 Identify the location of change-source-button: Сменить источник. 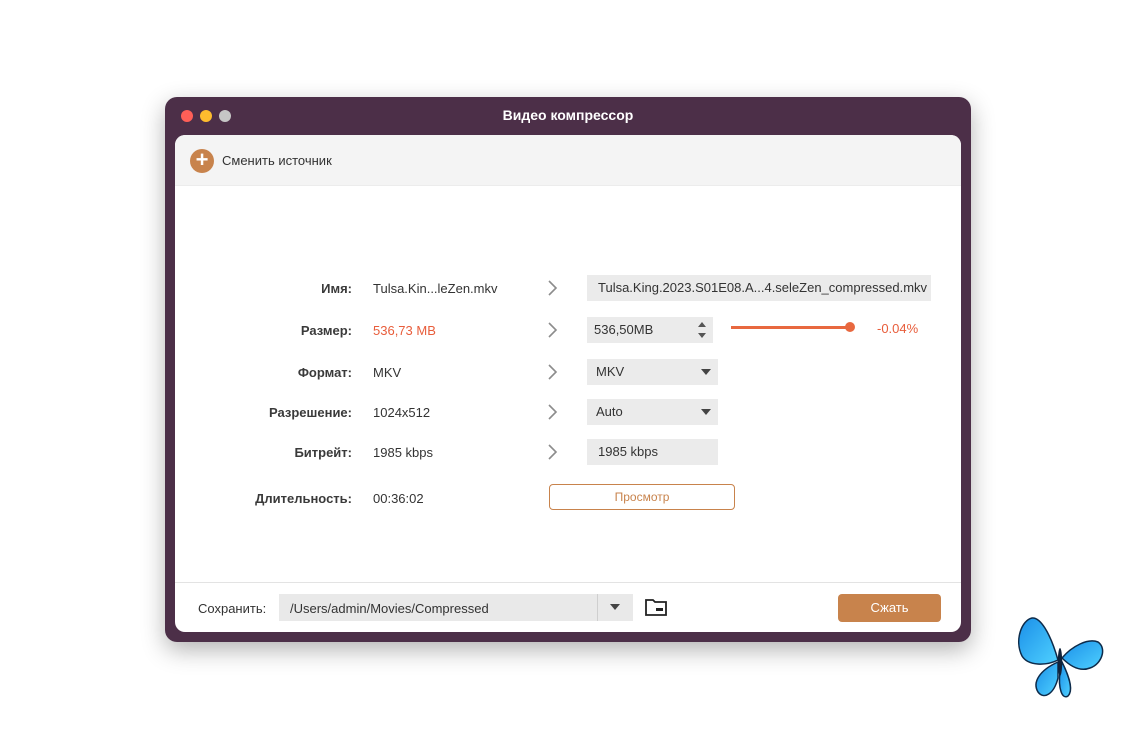
(277, 160).